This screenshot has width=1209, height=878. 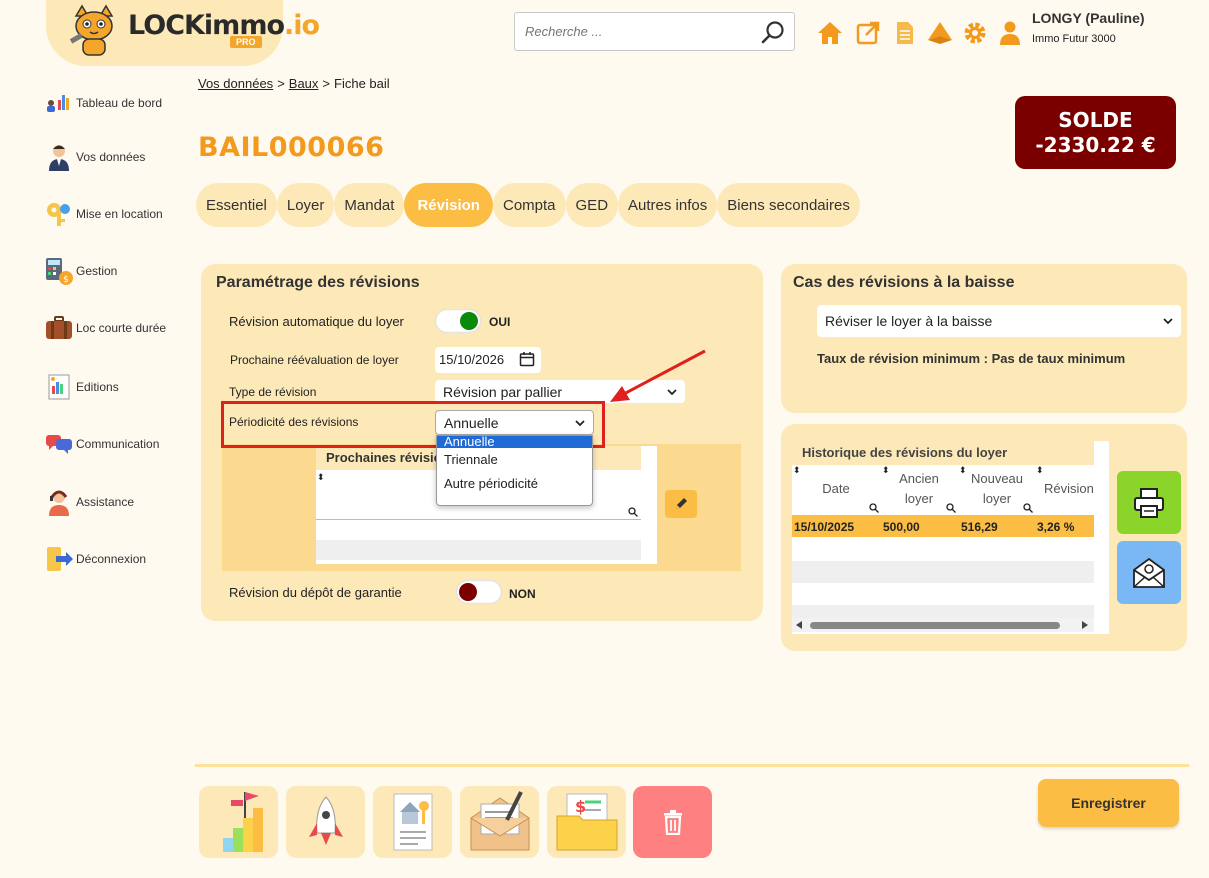 What do you see at coordinates (121, 328) in the screenshot?
I see `sidebar-label: Loc courte durée` at bounding box center [121, 328].